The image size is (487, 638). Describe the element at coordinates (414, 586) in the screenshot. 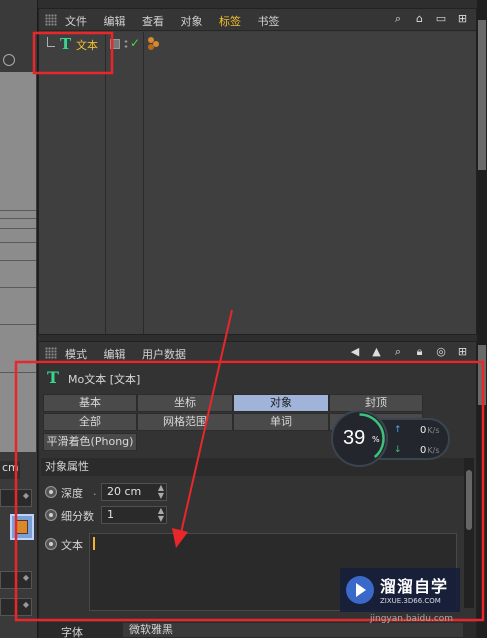

I see `watermark-title: 溜溜自学` at that location.